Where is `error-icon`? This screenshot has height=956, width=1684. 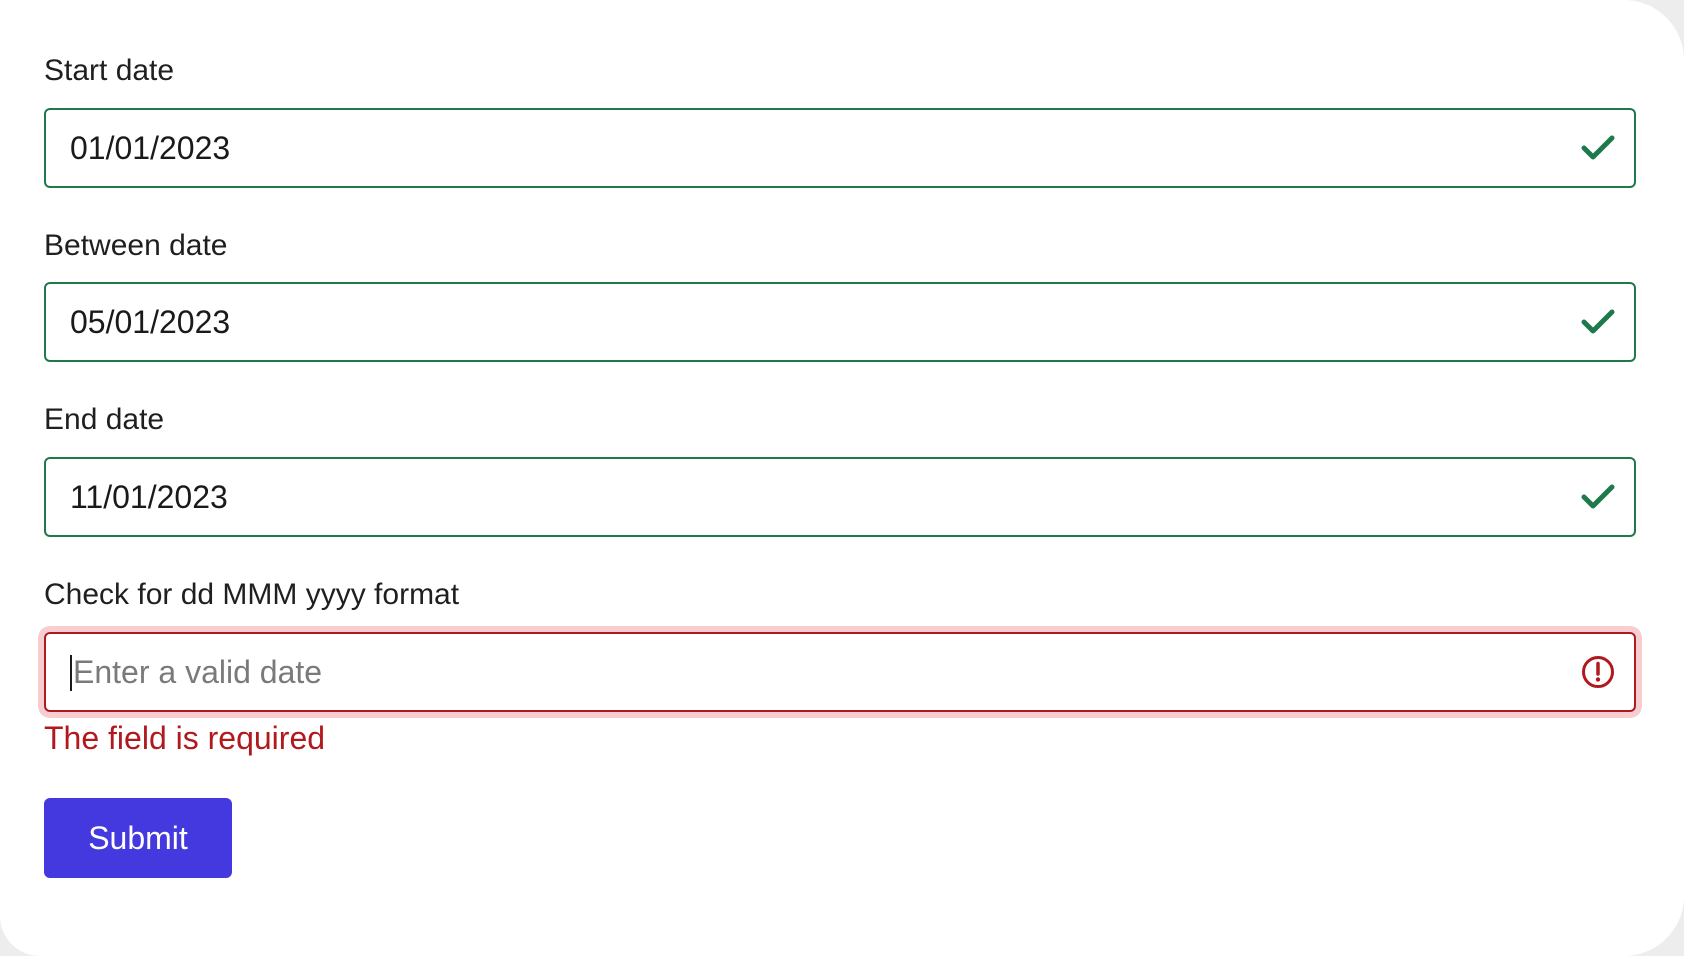 error-icon is located at coordinates (1598, 672).